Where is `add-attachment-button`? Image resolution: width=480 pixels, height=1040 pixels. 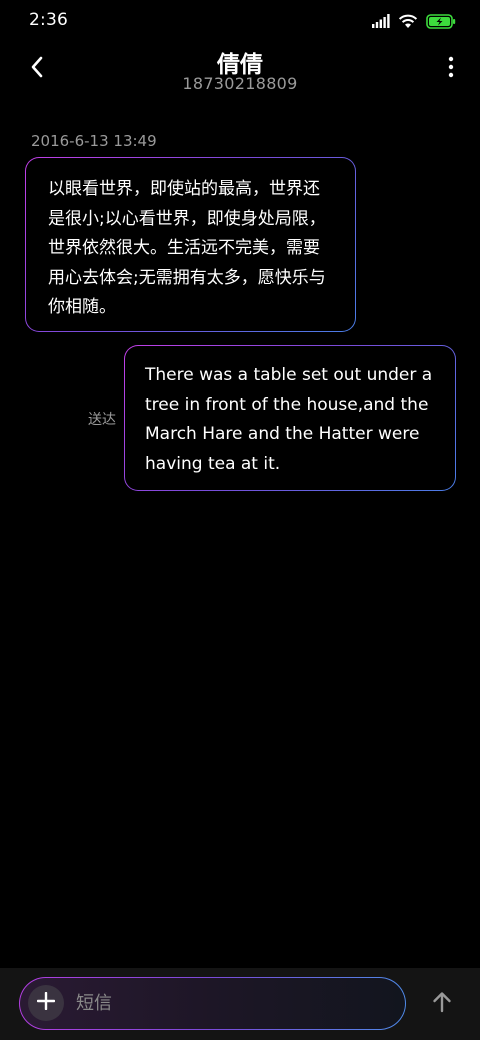
add-attachment-button is located at coordinates (46, 1003).